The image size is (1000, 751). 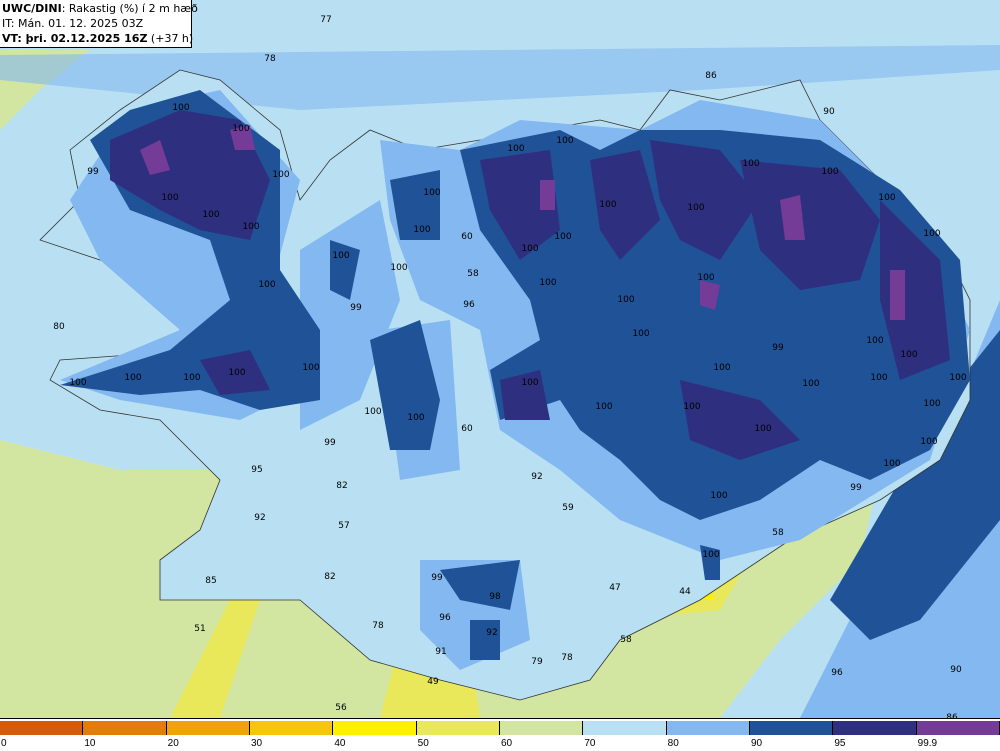 I want to click on legend-tick-label: 90, so click(x=757, y=743).